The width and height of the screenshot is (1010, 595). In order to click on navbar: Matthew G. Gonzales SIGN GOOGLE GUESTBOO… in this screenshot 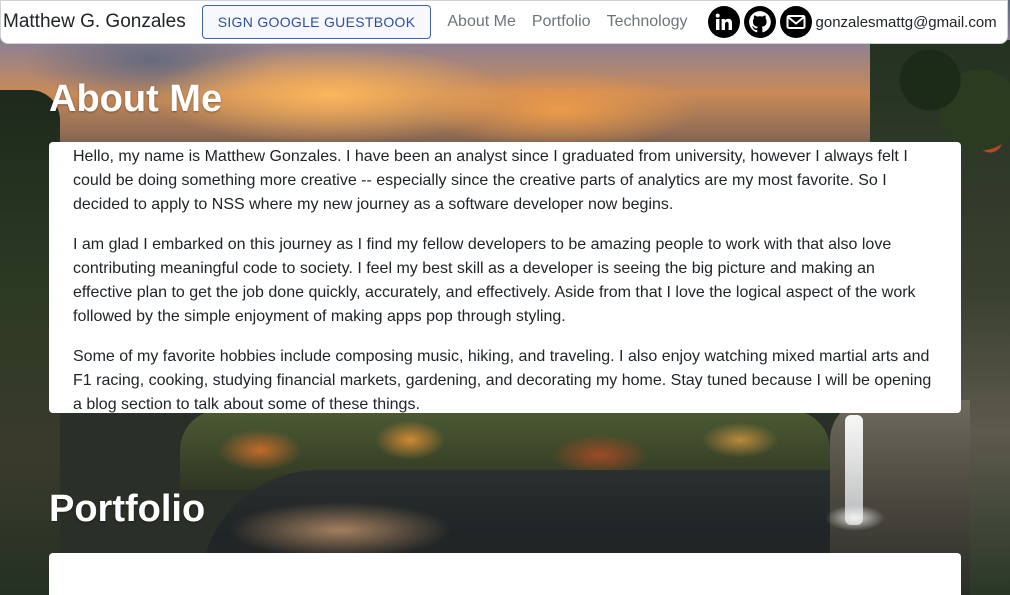, I will do `click(504, 22)`.